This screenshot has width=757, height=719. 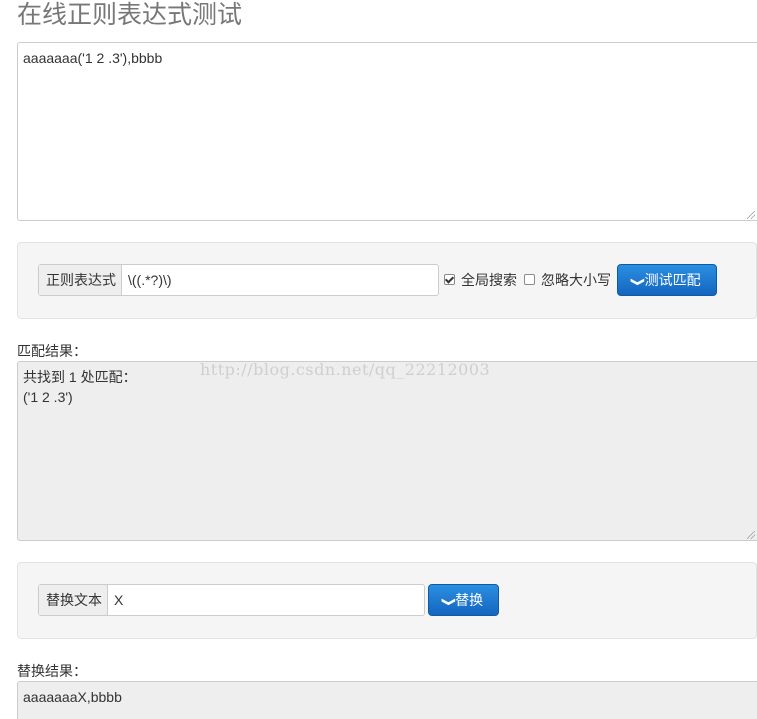 I want to click on ignore-case-label: 忽略大小写, so click(x=576, y=280).